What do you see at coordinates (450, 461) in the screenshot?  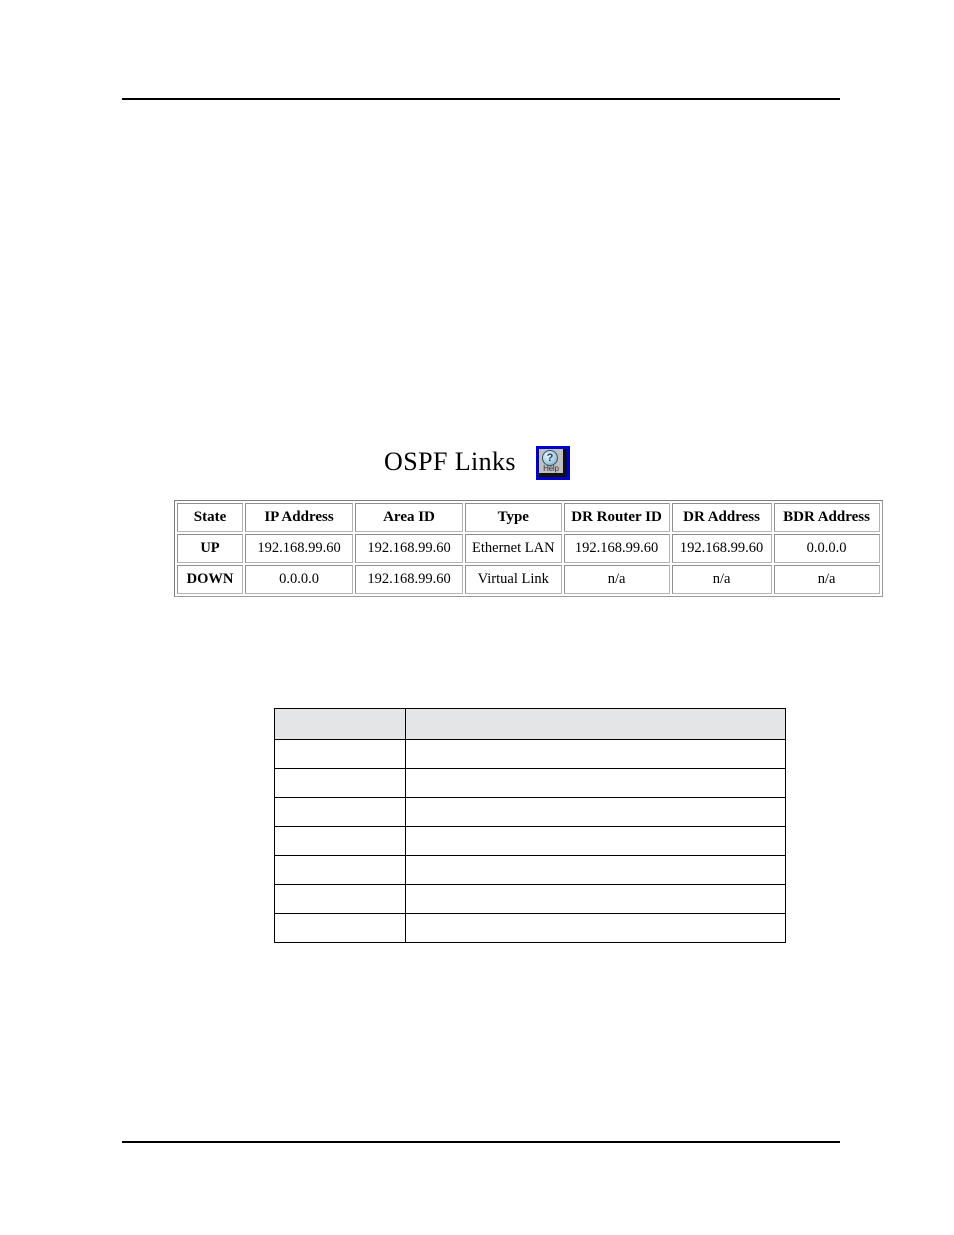 I see `page-title: OSPF Links` at bounding box center [450, 461].